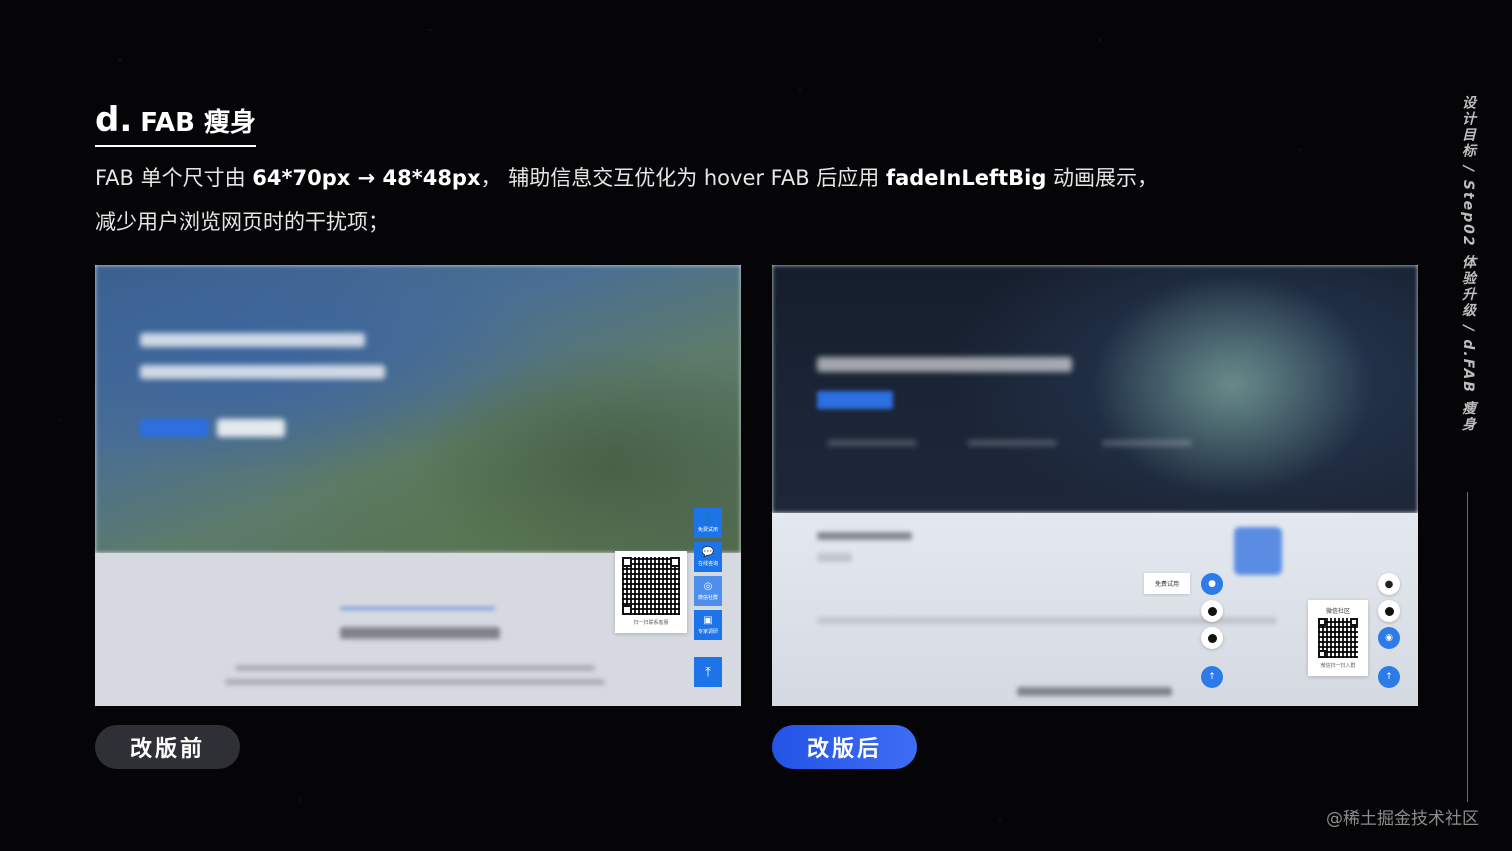 The image size is (1512, 851). I want to click on fab-wechat-group: ◉, so click(1389, 638).